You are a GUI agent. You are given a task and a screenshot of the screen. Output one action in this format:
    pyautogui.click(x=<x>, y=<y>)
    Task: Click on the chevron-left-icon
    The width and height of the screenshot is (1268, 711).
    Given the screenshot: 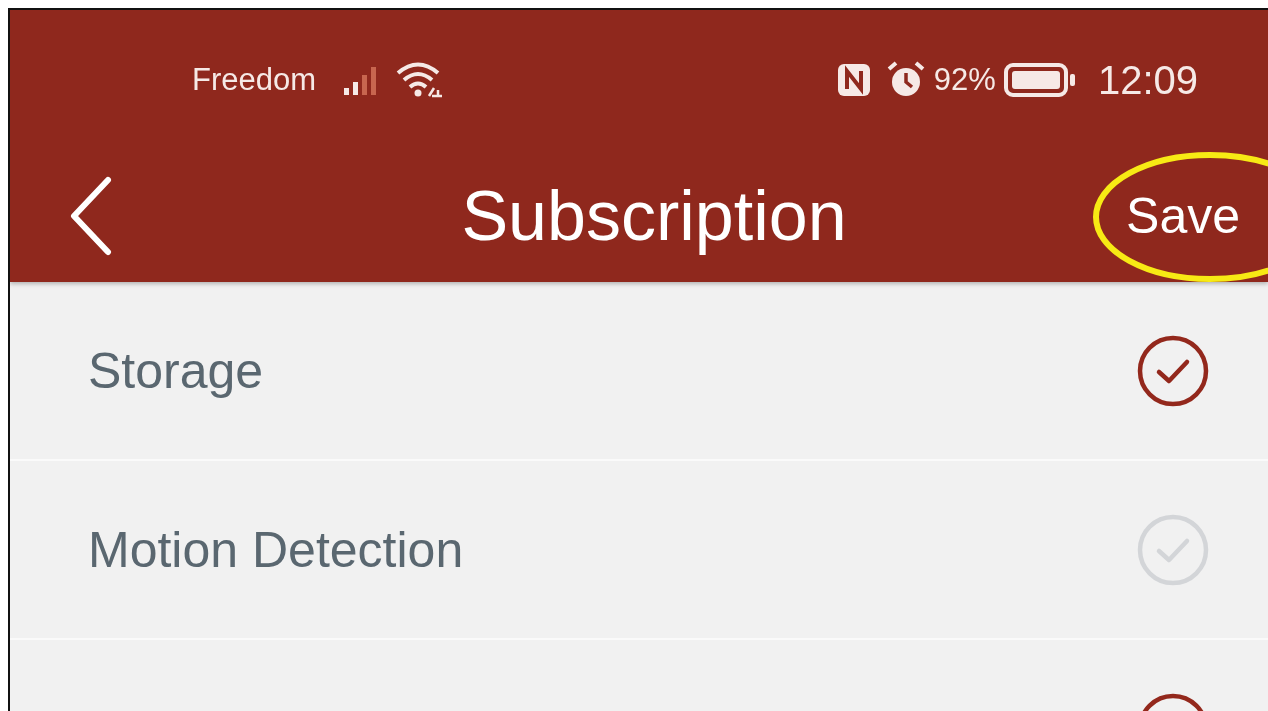 What is the action you would take?
    pyautogui.click(x=91, y=216)
    